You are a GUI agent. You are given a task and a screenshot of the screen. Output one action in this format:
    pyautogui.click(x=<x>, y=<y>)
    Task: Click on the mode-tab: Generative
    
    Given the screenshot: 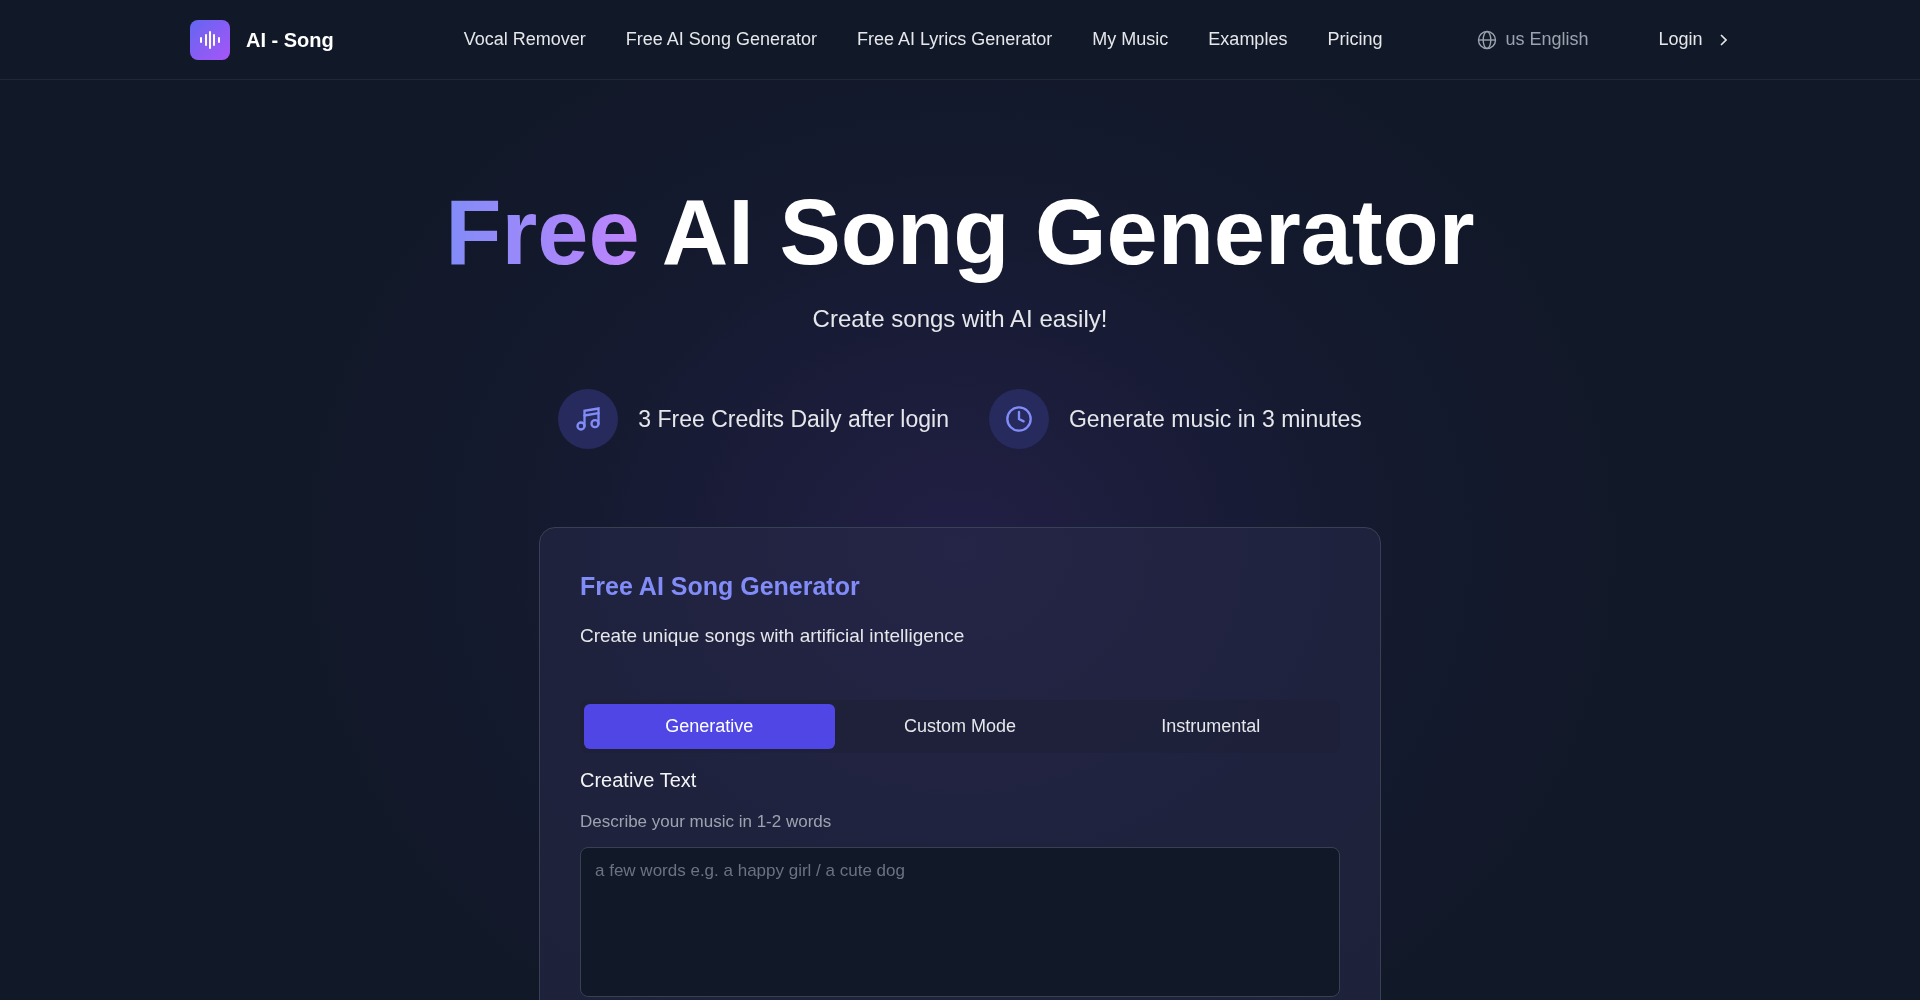 What is the action you would take?
    pyautogui.click(x=709, y=727)
    